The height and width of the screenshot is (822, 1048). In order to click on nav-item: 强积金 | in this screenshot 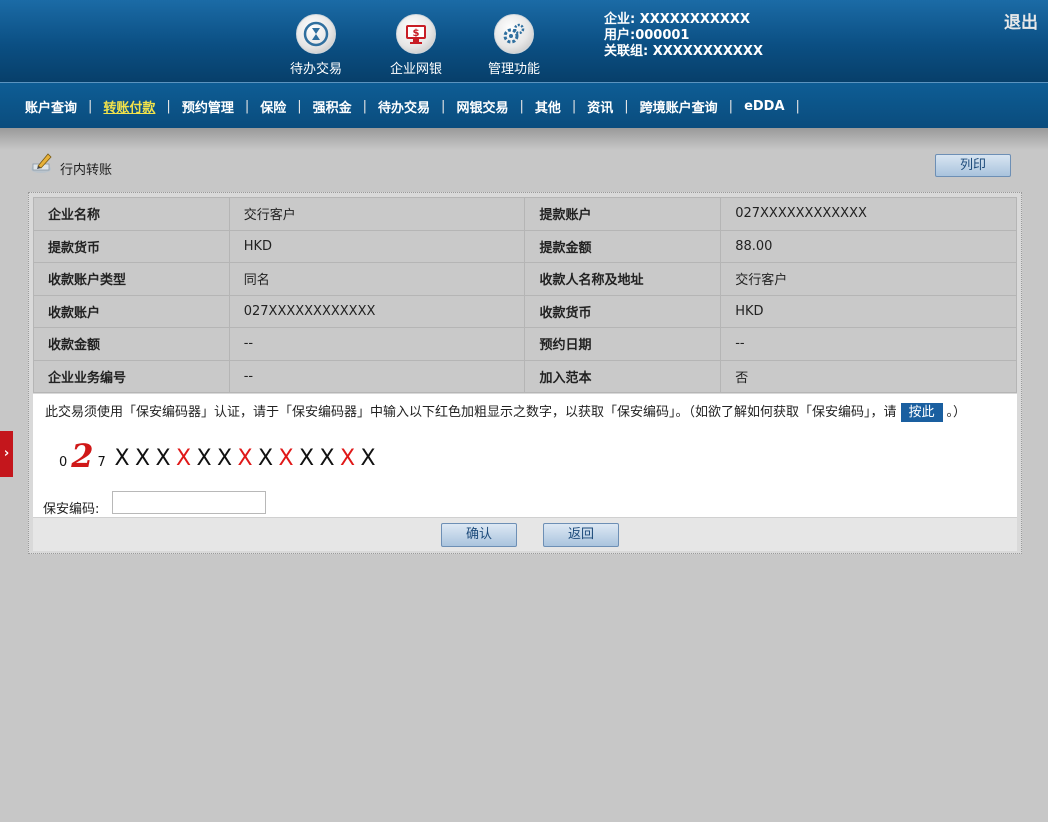, I will do `click(334, 106)`.